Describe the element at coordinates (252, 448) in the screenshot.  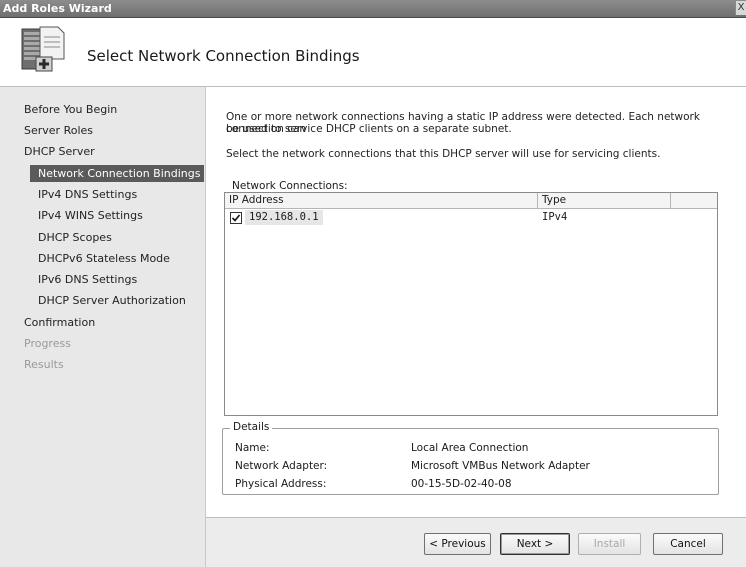
I see `details-name-label: Name:` at that location.